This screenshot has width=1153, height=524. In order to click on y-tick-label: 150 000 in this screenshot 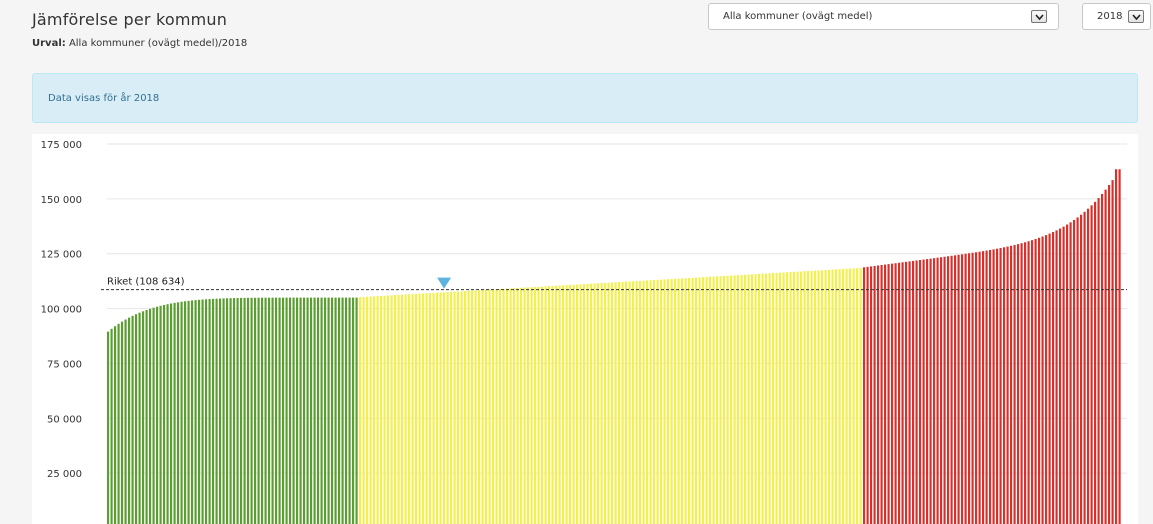, I will do `click(61, 200)`.